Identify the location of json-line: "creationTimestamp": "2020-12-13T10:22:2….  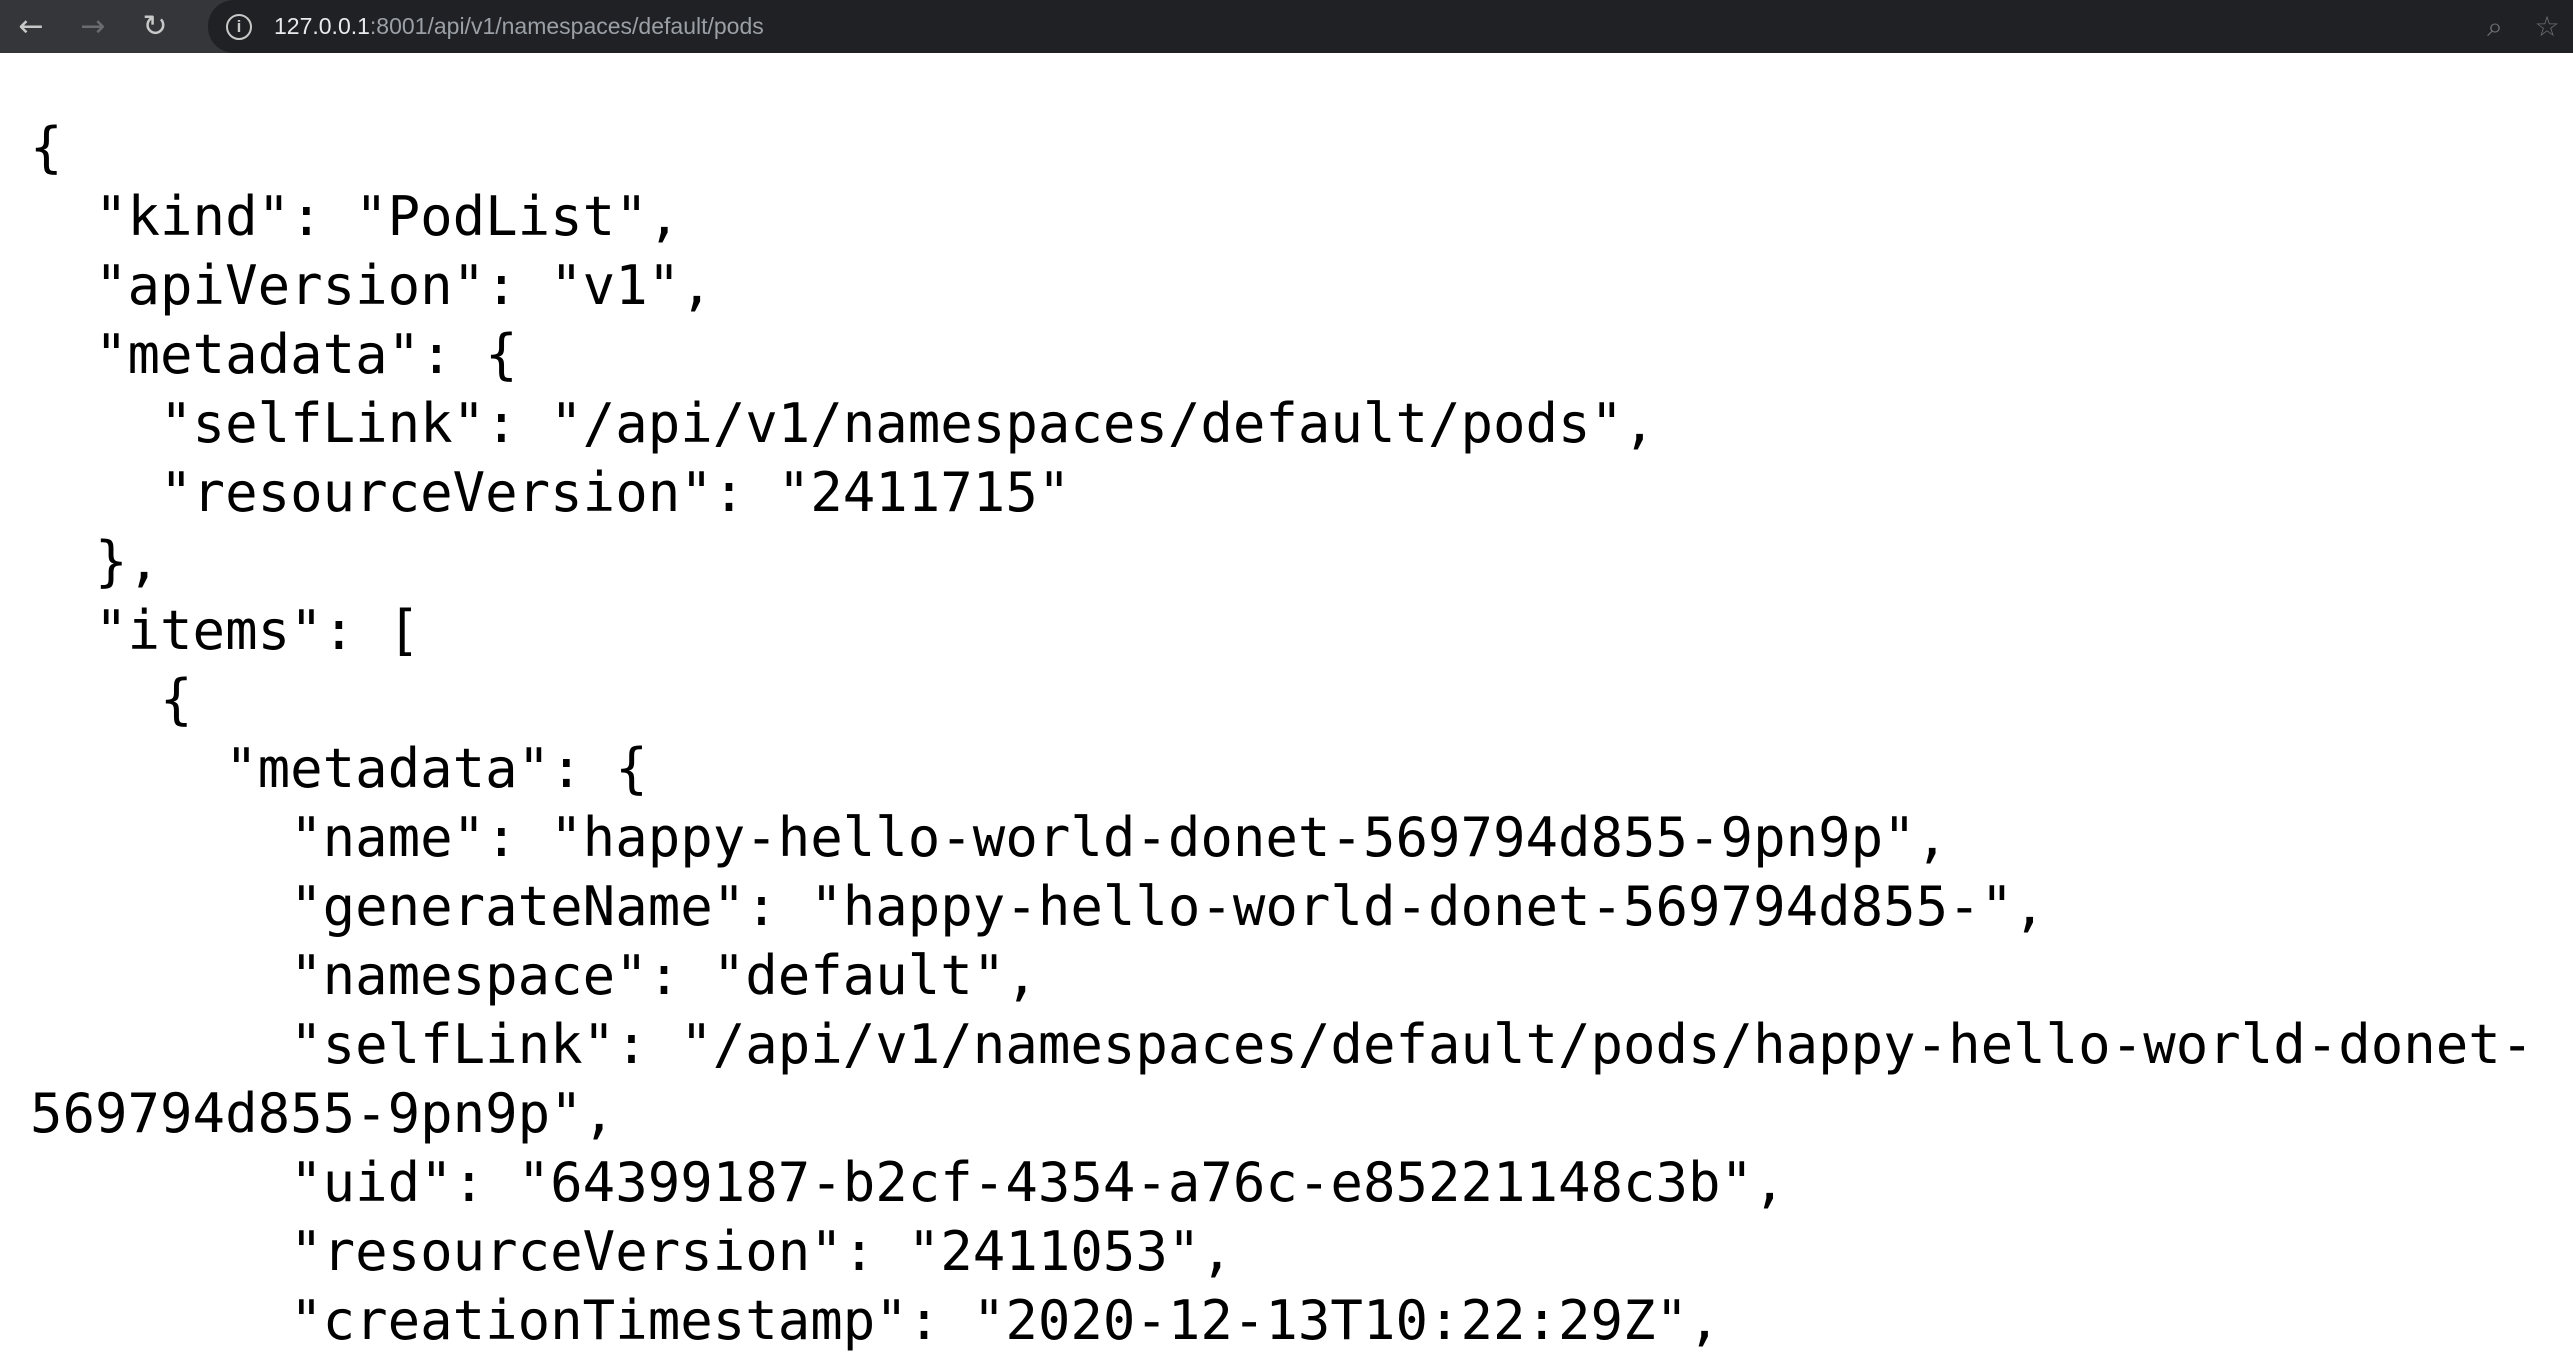
(875, 1320).